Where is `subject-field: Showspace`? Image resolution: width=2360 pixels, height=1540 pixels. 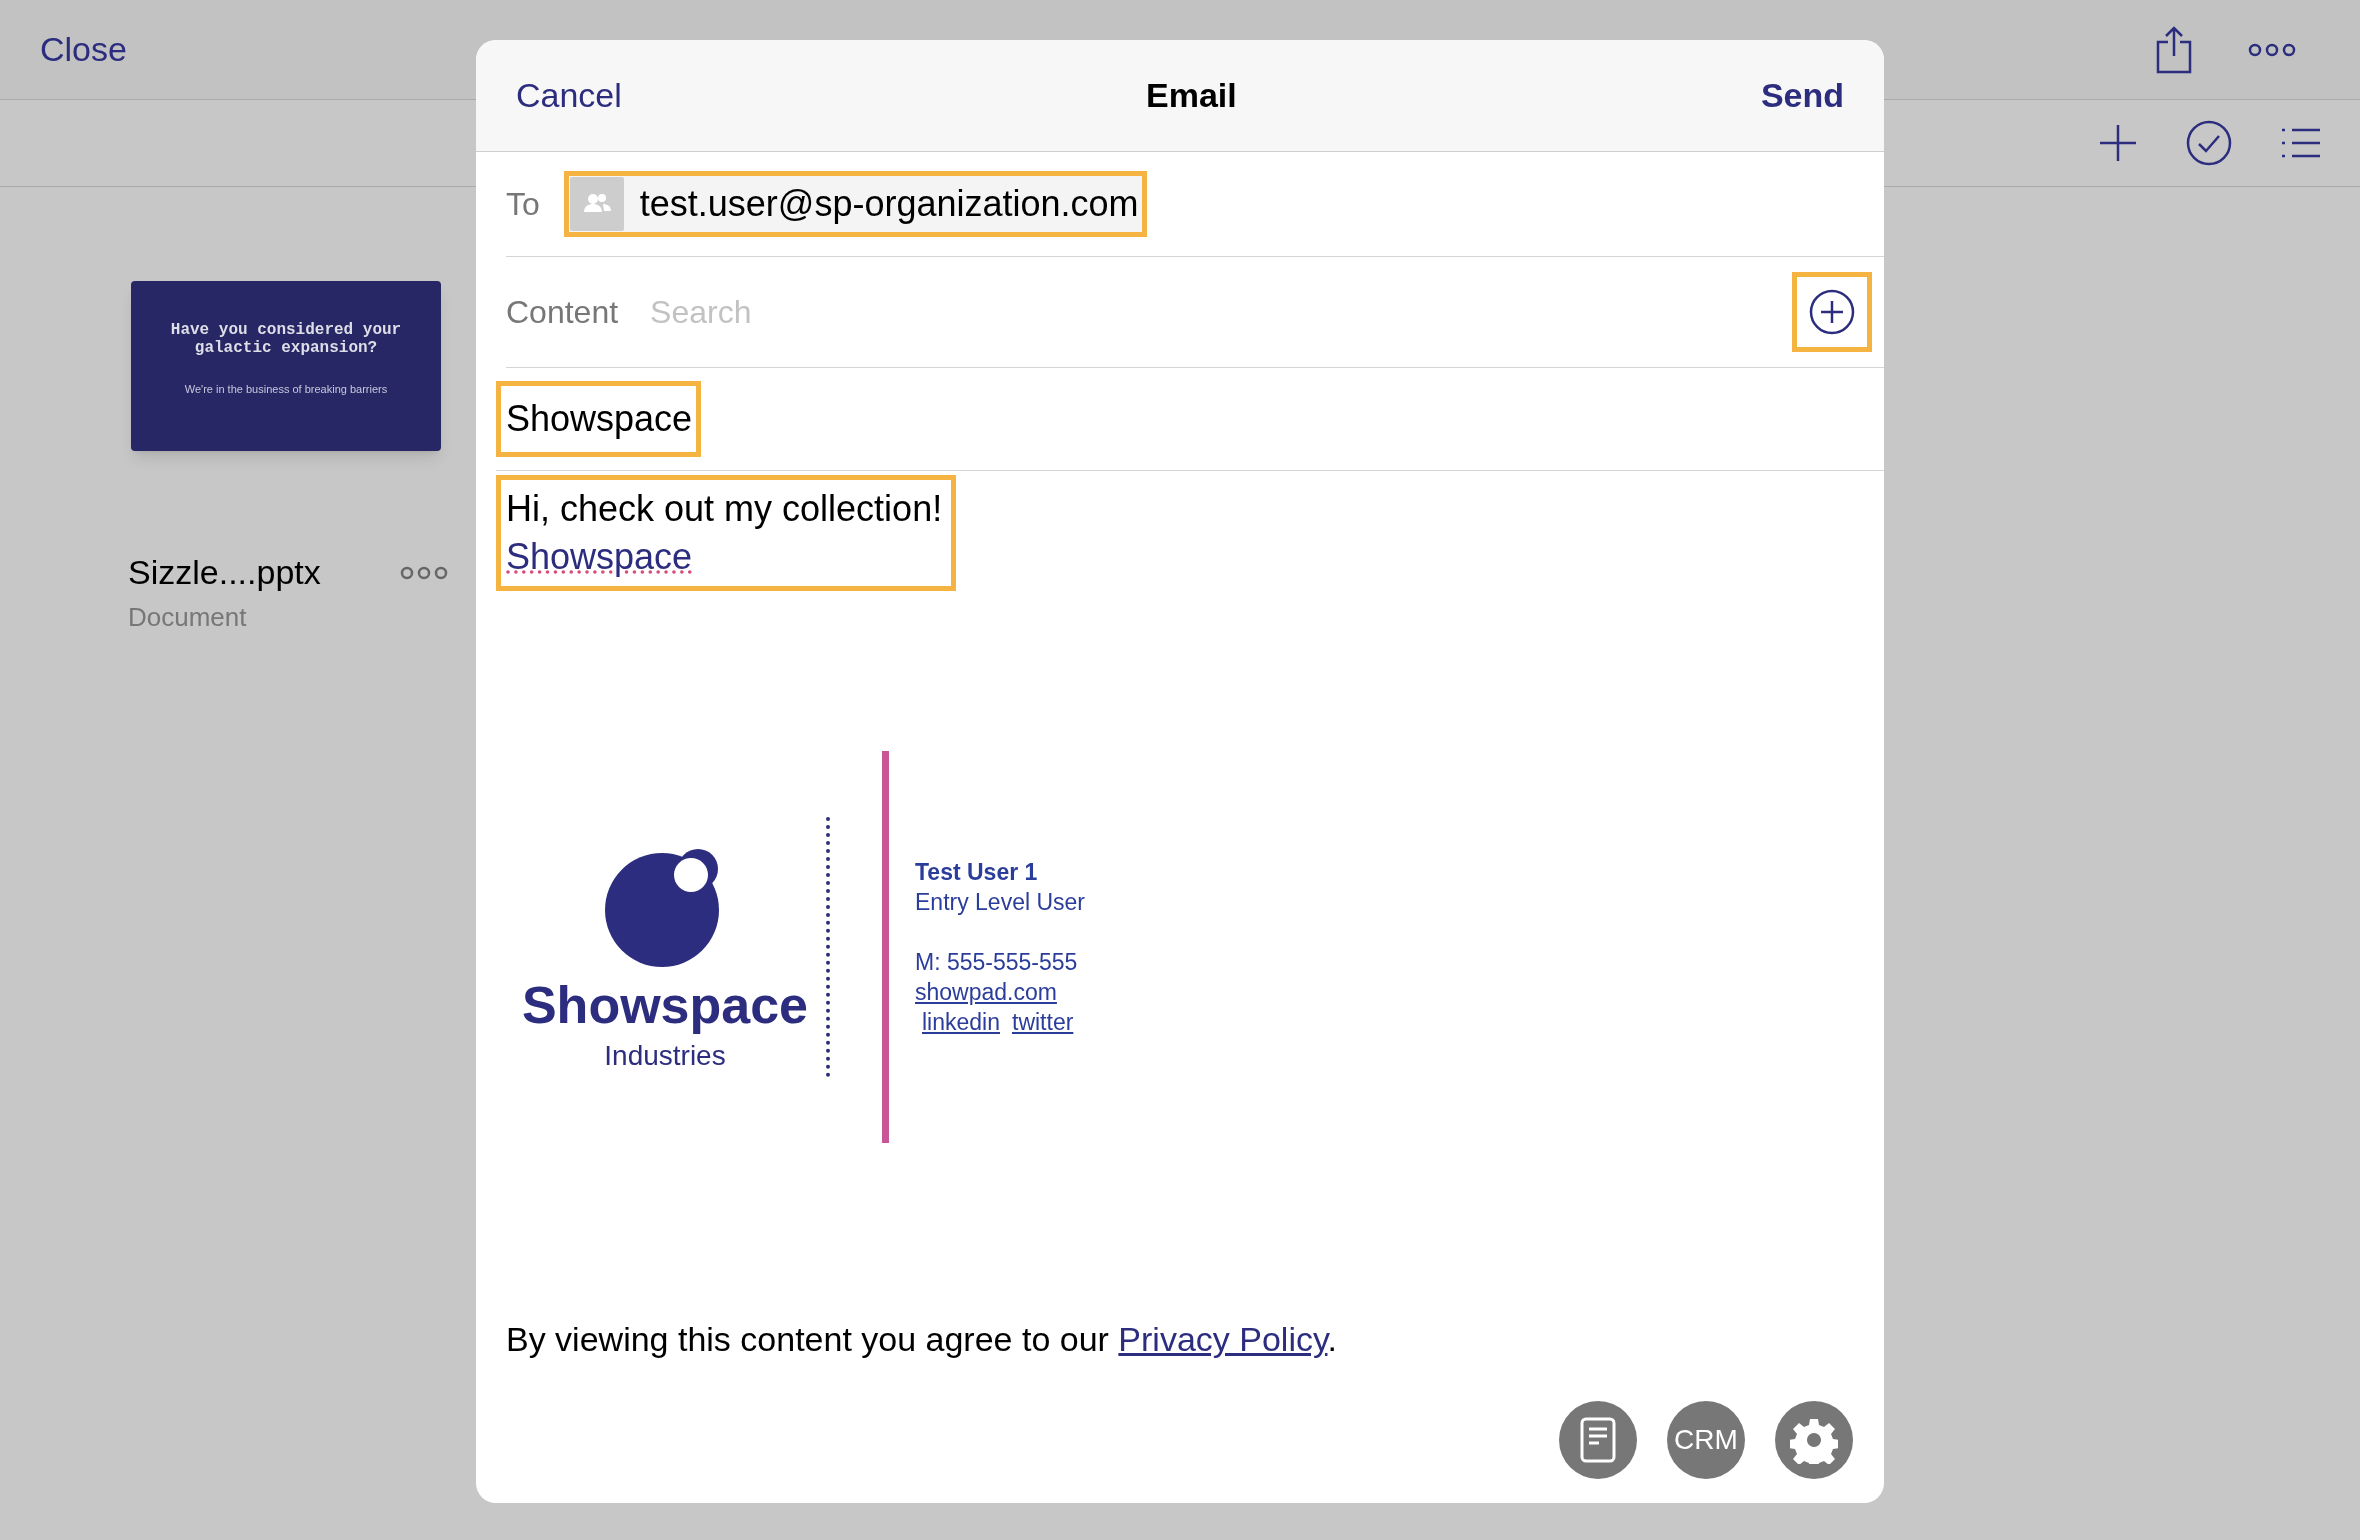 subject-field: Showspace is located at coordinates (598, 419).